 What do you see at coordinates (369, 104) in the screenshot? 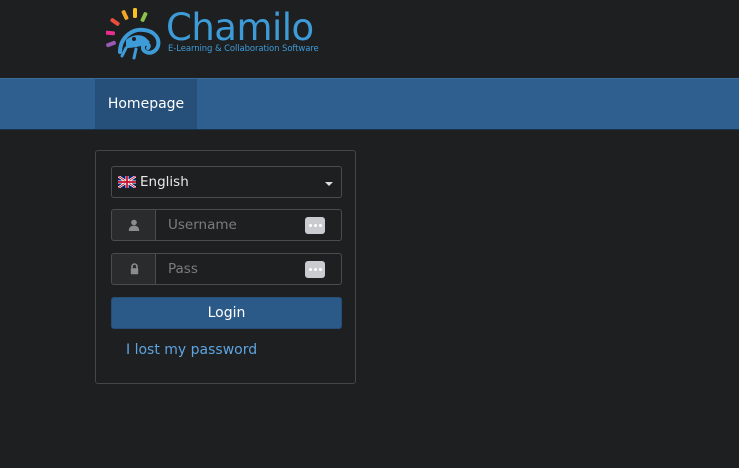
I see `main-navbar: Homepage` at bounding box center [369, 104].